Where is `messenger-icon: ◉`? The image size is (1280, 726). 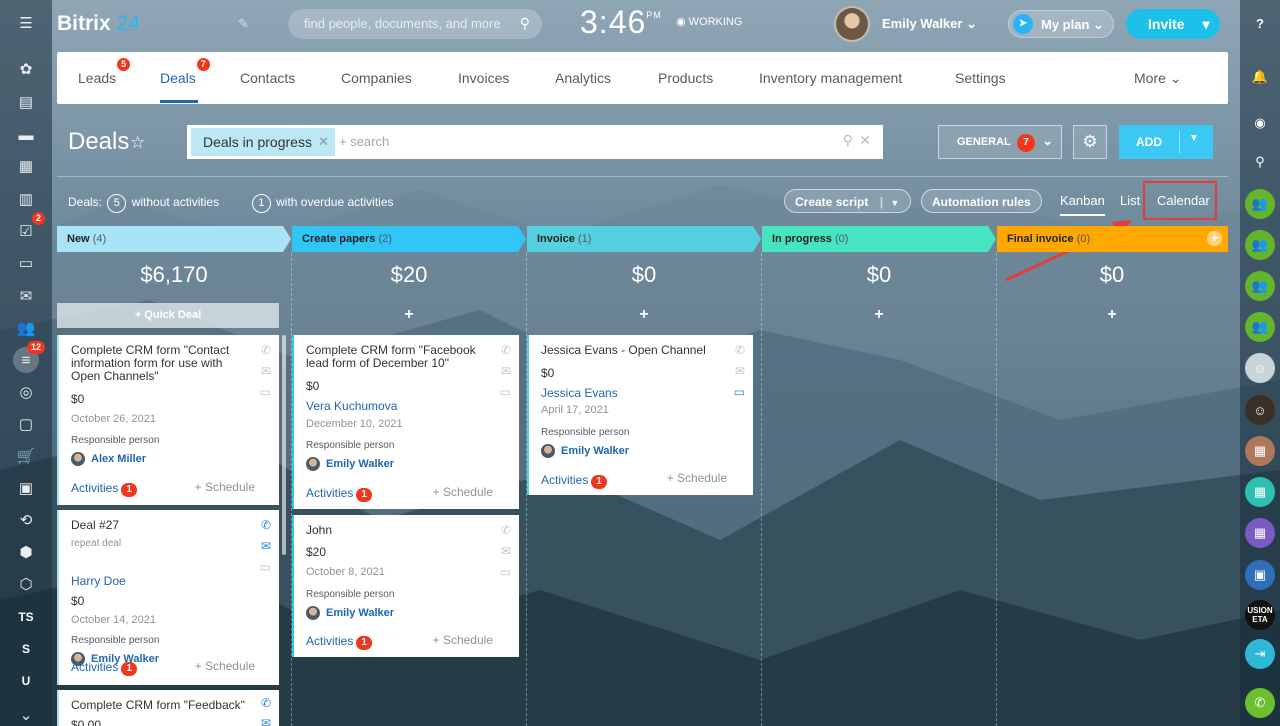
messenger-icon: ◉ is located at coordinates (1260, 123).